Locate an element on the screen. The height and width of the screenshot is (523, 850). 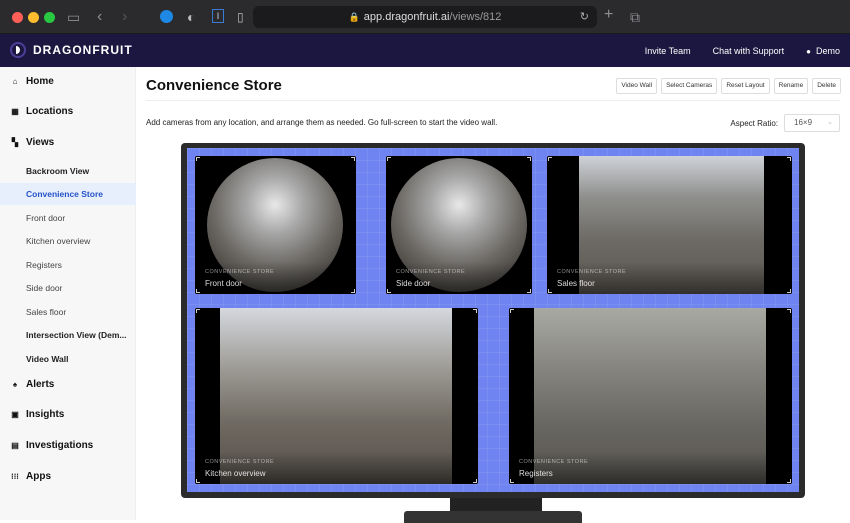
close-window-button is located at coordinates (17, 17).